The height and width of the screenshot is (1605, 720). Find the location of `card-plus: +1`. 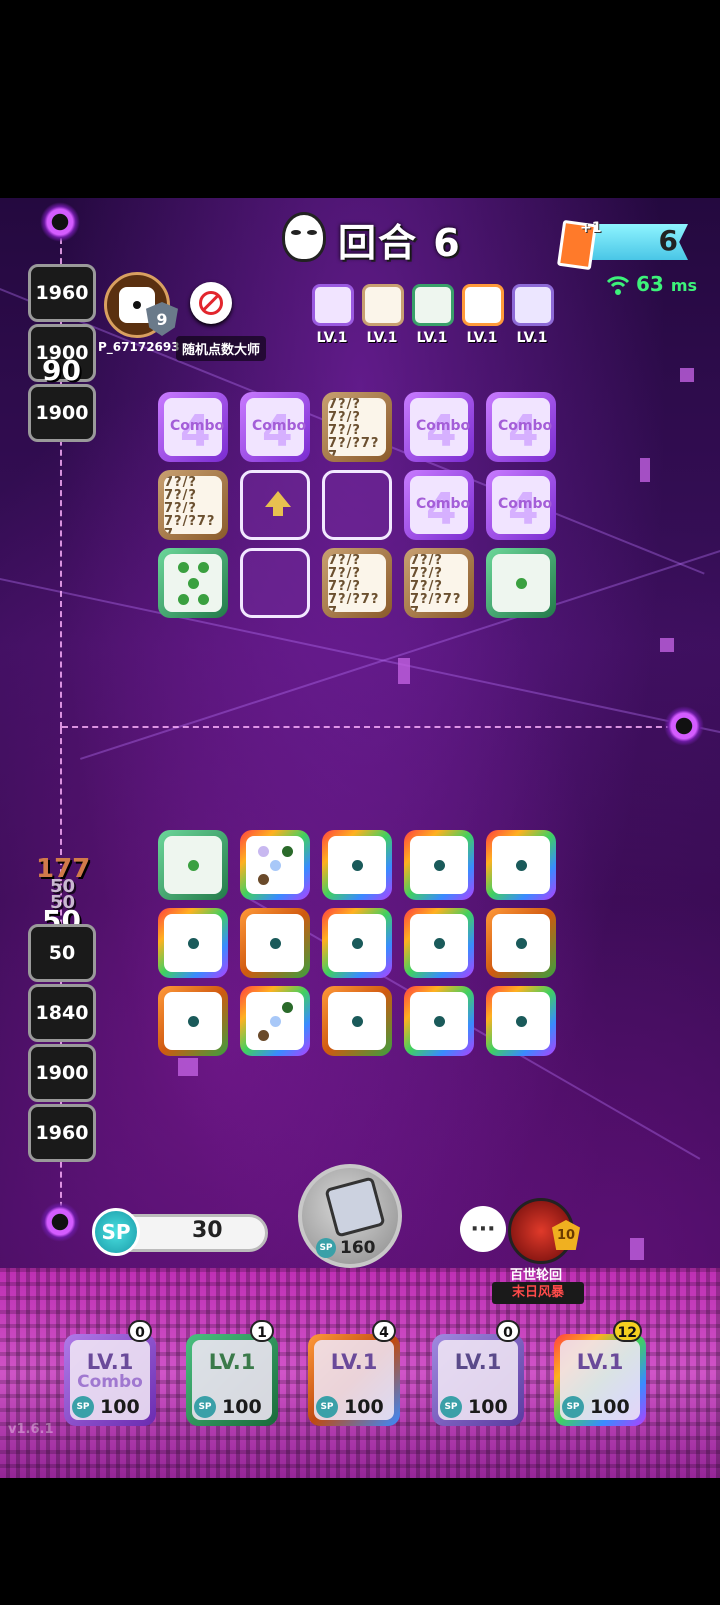

card-plus: +1 is located at coordinates (591, 228).